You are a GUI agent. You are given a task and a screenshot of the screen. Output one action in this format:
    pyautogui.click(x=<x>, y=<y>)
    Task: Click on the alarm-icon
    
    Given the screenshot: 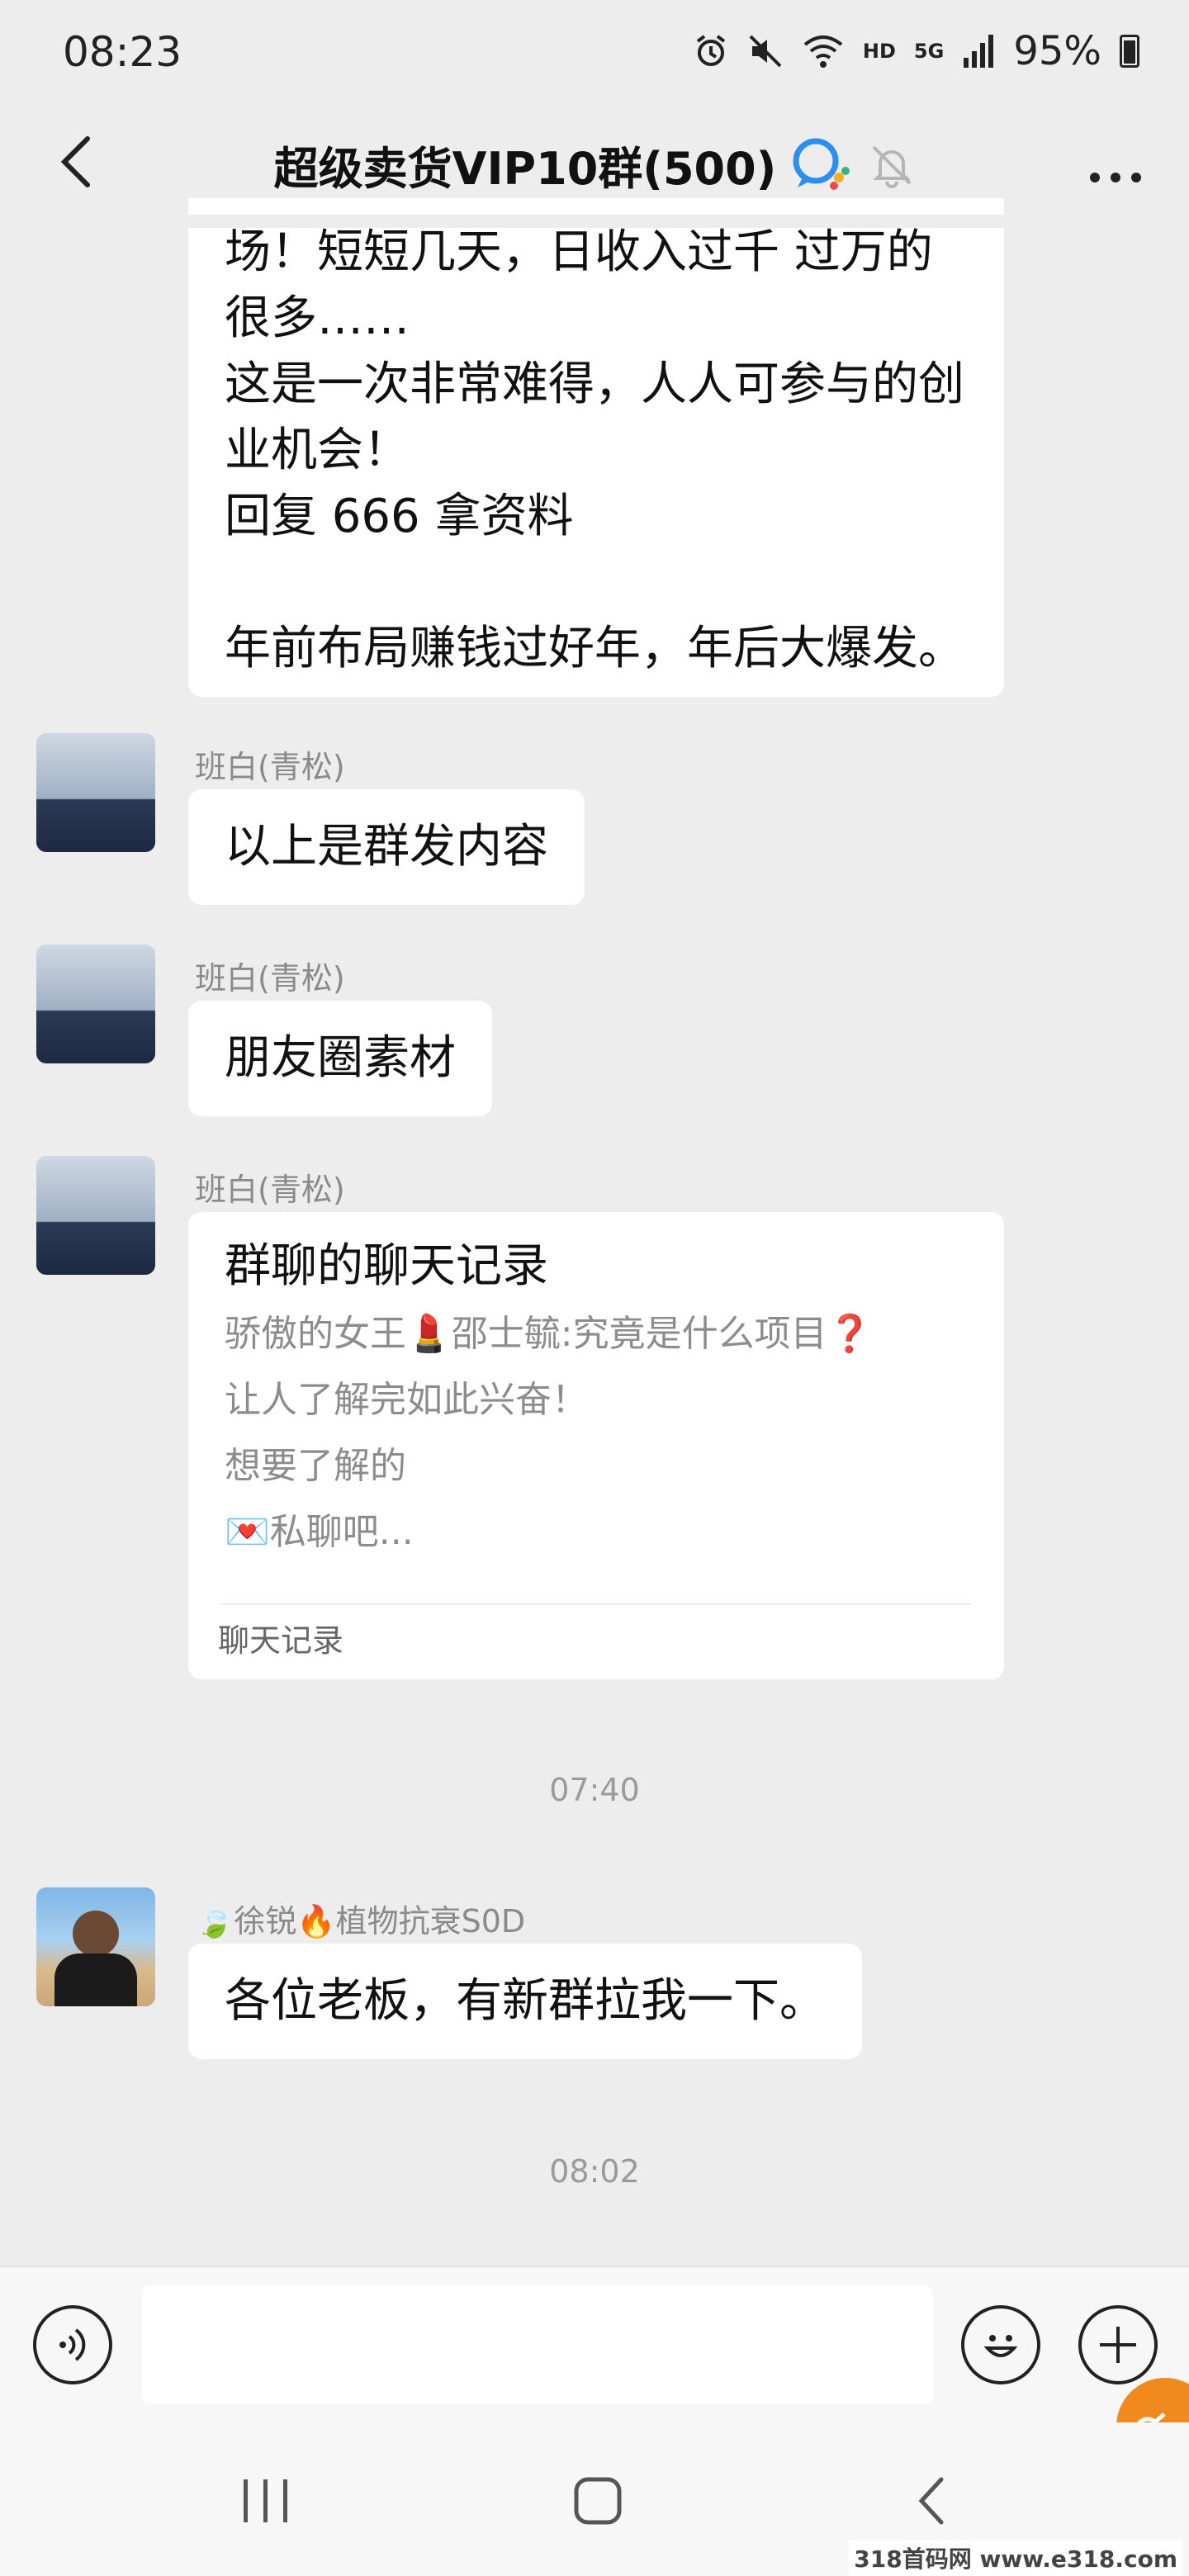 What is the action you would take?
    pyautogui.click(x=711, y=50)
    